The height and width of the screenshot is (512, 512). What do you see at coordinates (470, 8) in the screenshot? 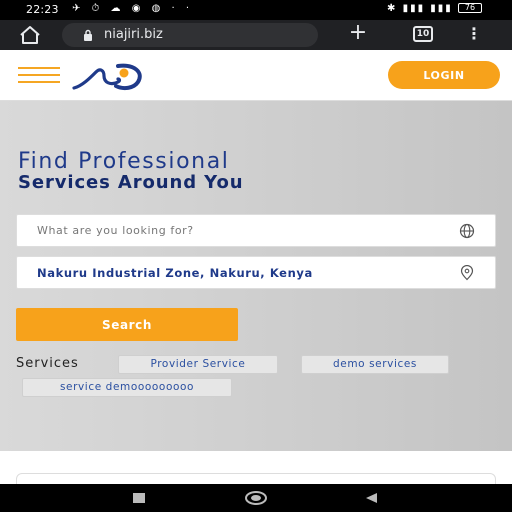
I see `battery-icon: 76` at bounding box center [470, 8].